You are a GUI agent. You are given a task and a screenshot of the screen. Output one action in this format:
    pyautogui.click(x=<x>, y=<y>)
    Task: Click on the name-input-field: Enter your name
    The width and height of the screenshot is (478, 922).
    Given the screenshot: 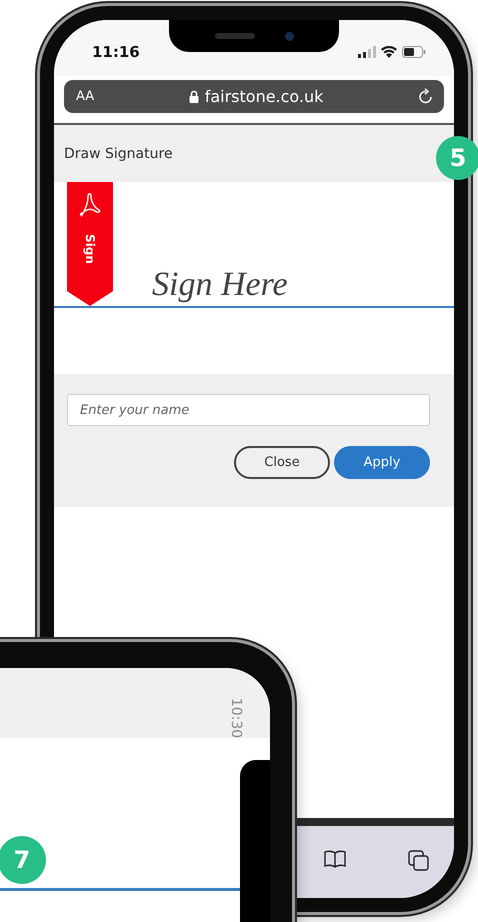 What is the action you would take?
    pyautogui.click(x=248, y=410)
    